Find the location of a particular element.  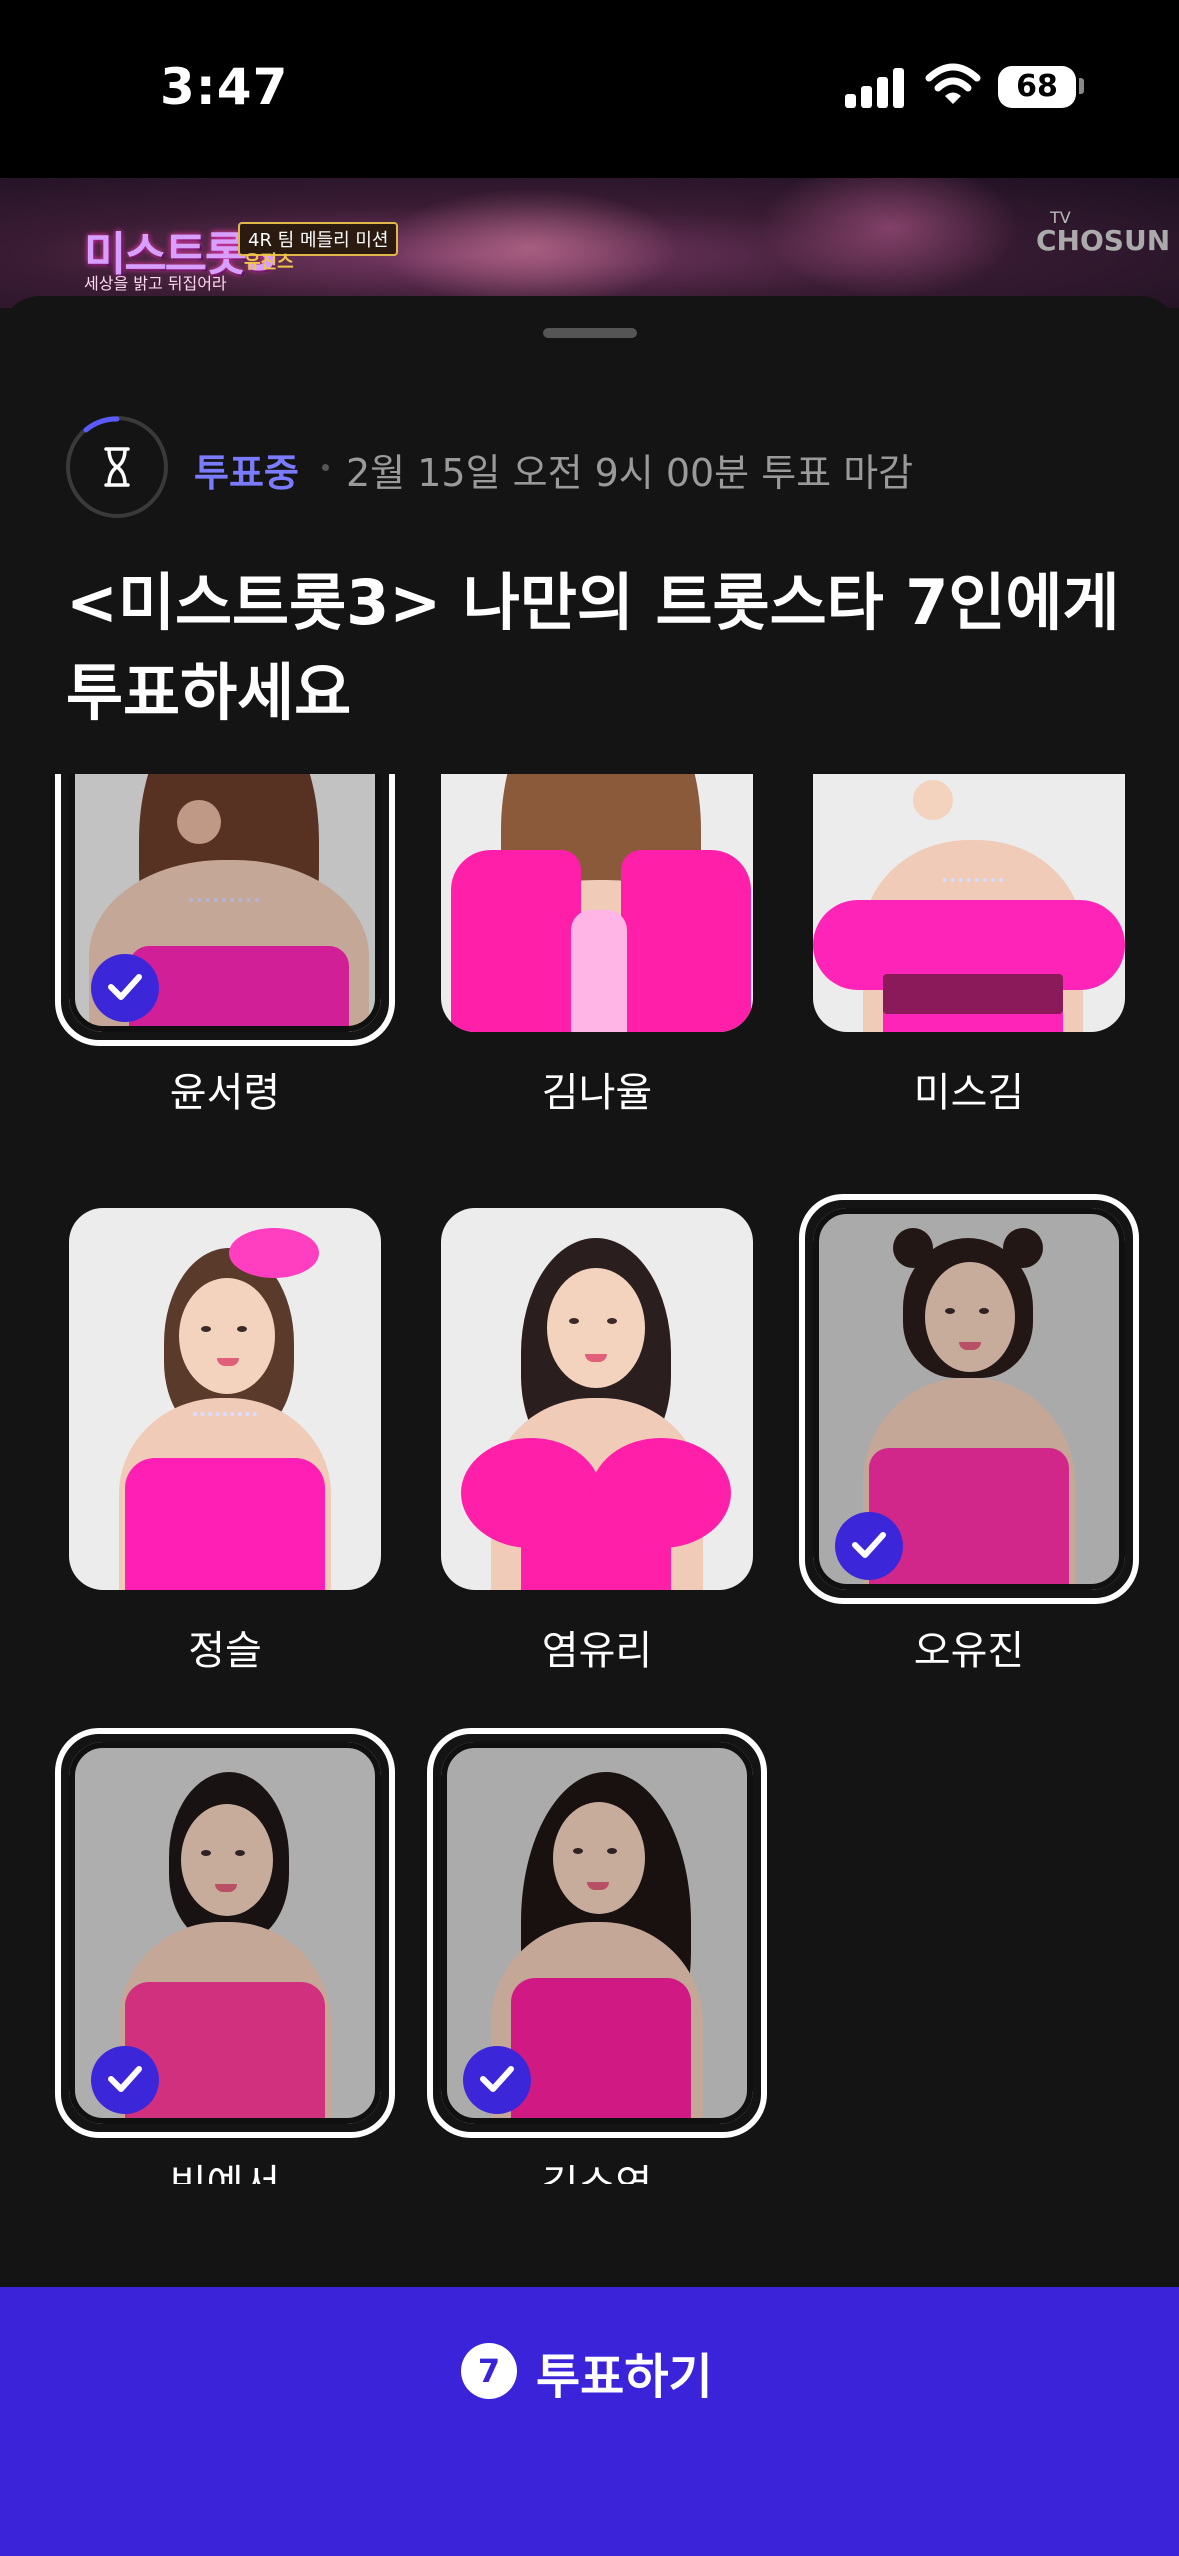

selected-count-badge: 7 is located at coordinates (489, 2371).